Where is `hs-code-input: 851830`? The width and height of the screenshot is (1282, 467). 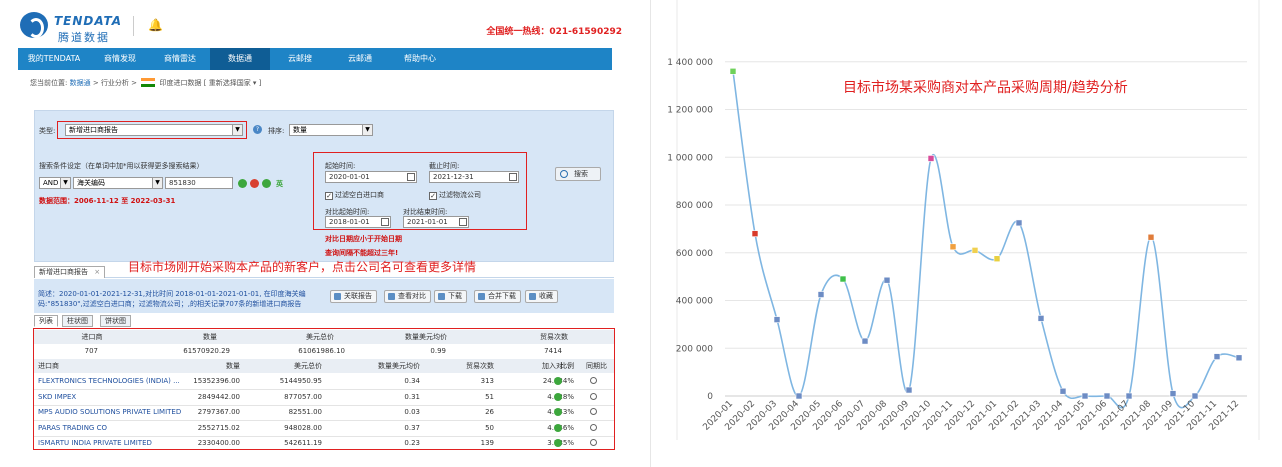 hs-code-input: 851830 is located at coordinates (199, 183).